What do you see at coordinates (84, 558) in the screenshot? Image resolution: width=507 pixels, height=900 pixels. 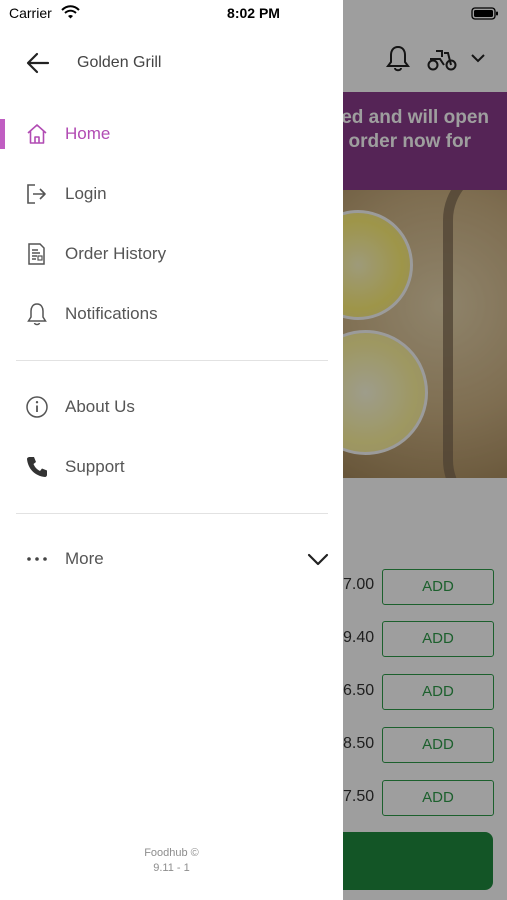 I see `menu-item-label: More` at bounding box center [84, 558].